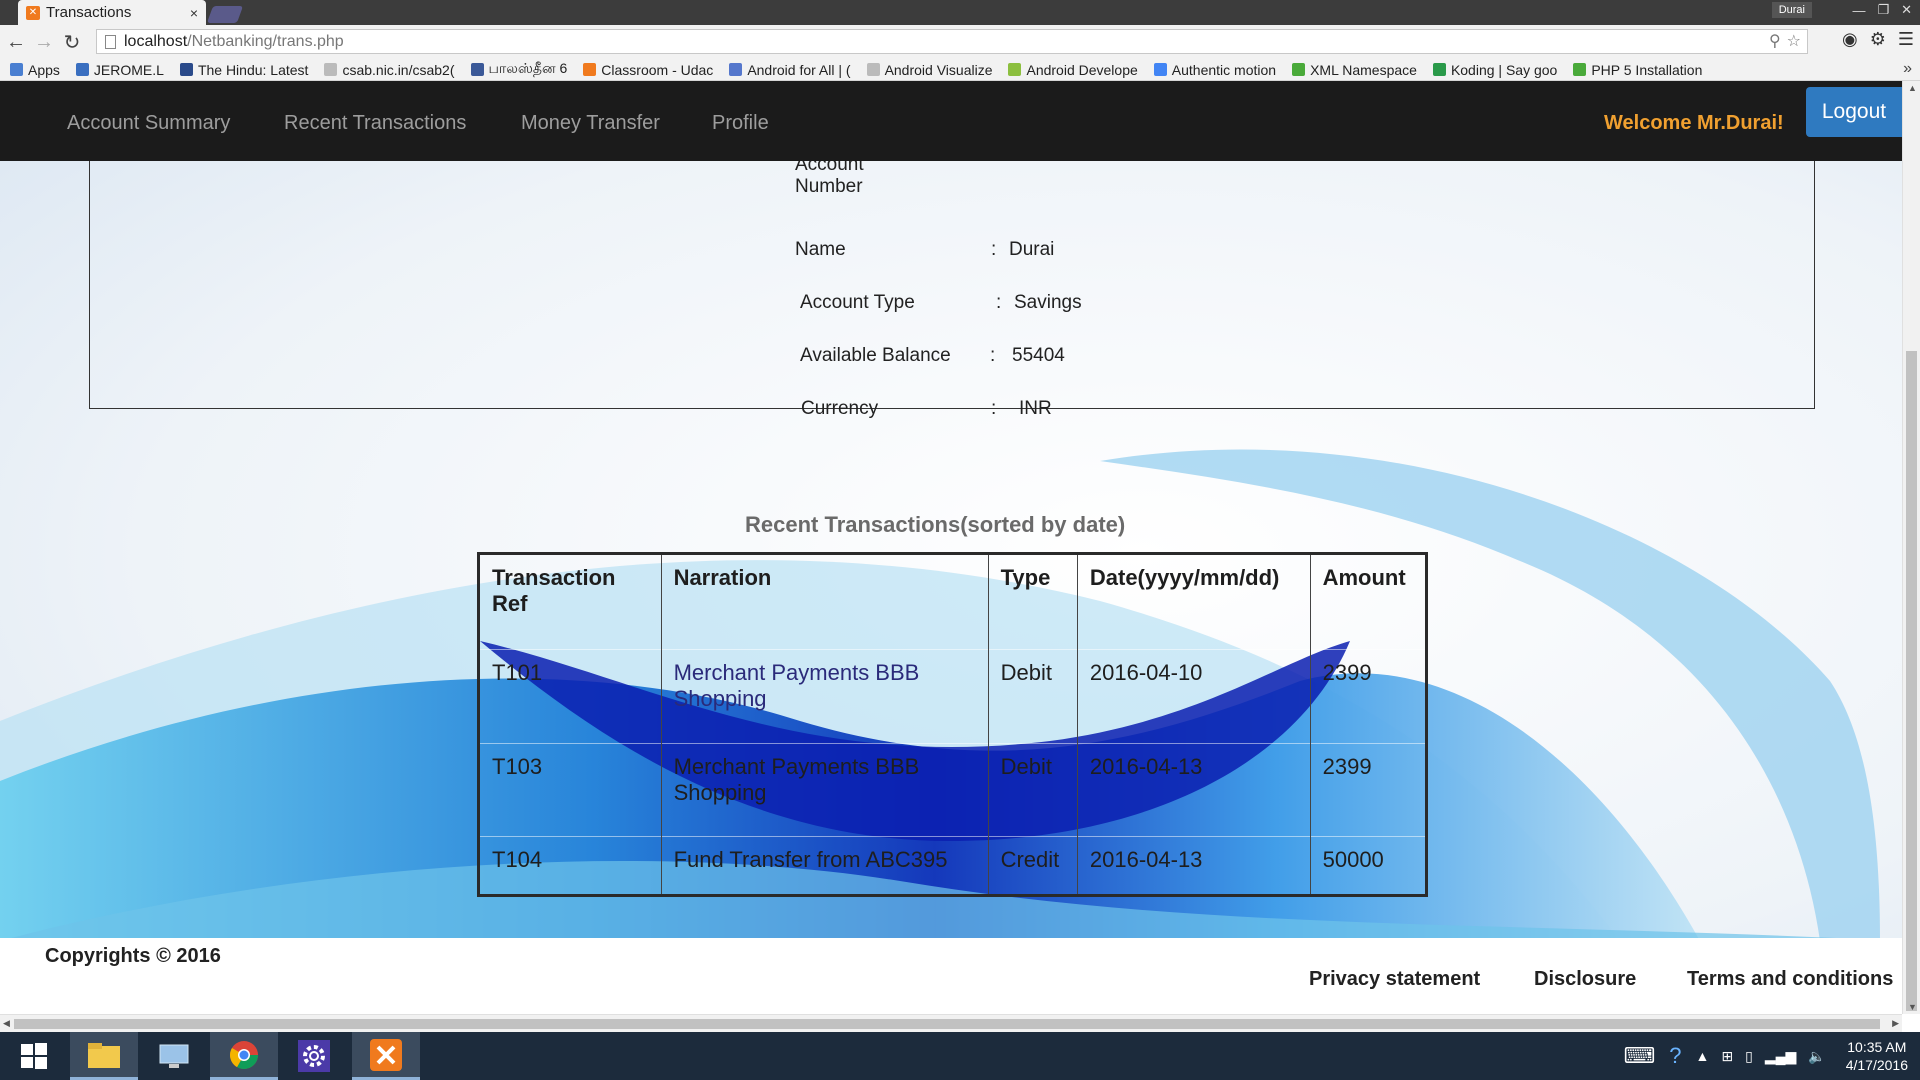  Describe the element at coordinates (1038, 355) in the screenshot. I see `balance-value: 55404` at that location.